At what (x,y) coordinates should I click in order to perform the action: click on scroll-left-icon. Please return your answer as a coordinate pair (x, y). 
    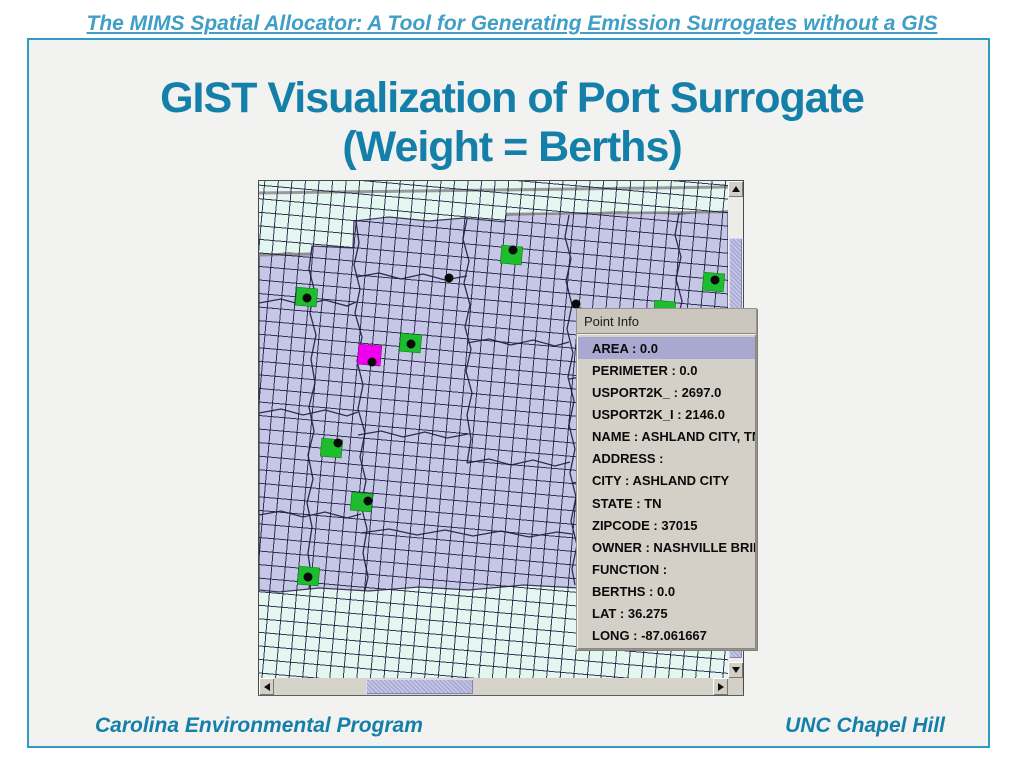
    Looking at the image, I should click on (266, 686).